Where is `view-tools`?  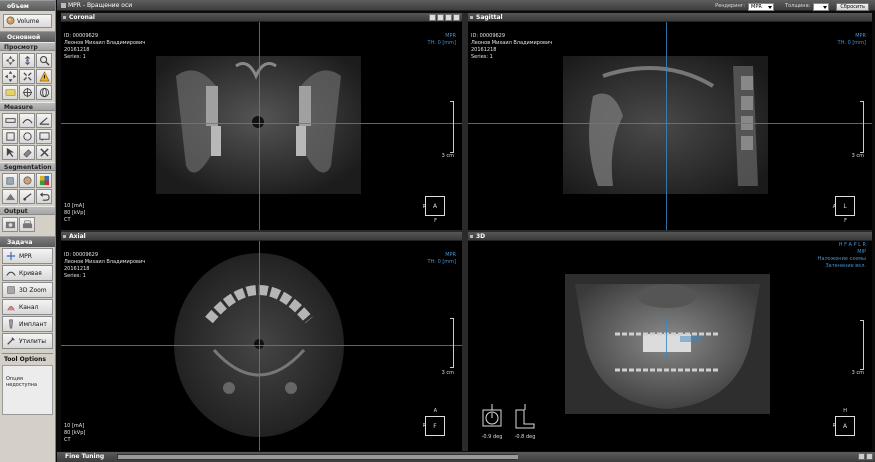
view-tools is located at coordinates (27, 76).